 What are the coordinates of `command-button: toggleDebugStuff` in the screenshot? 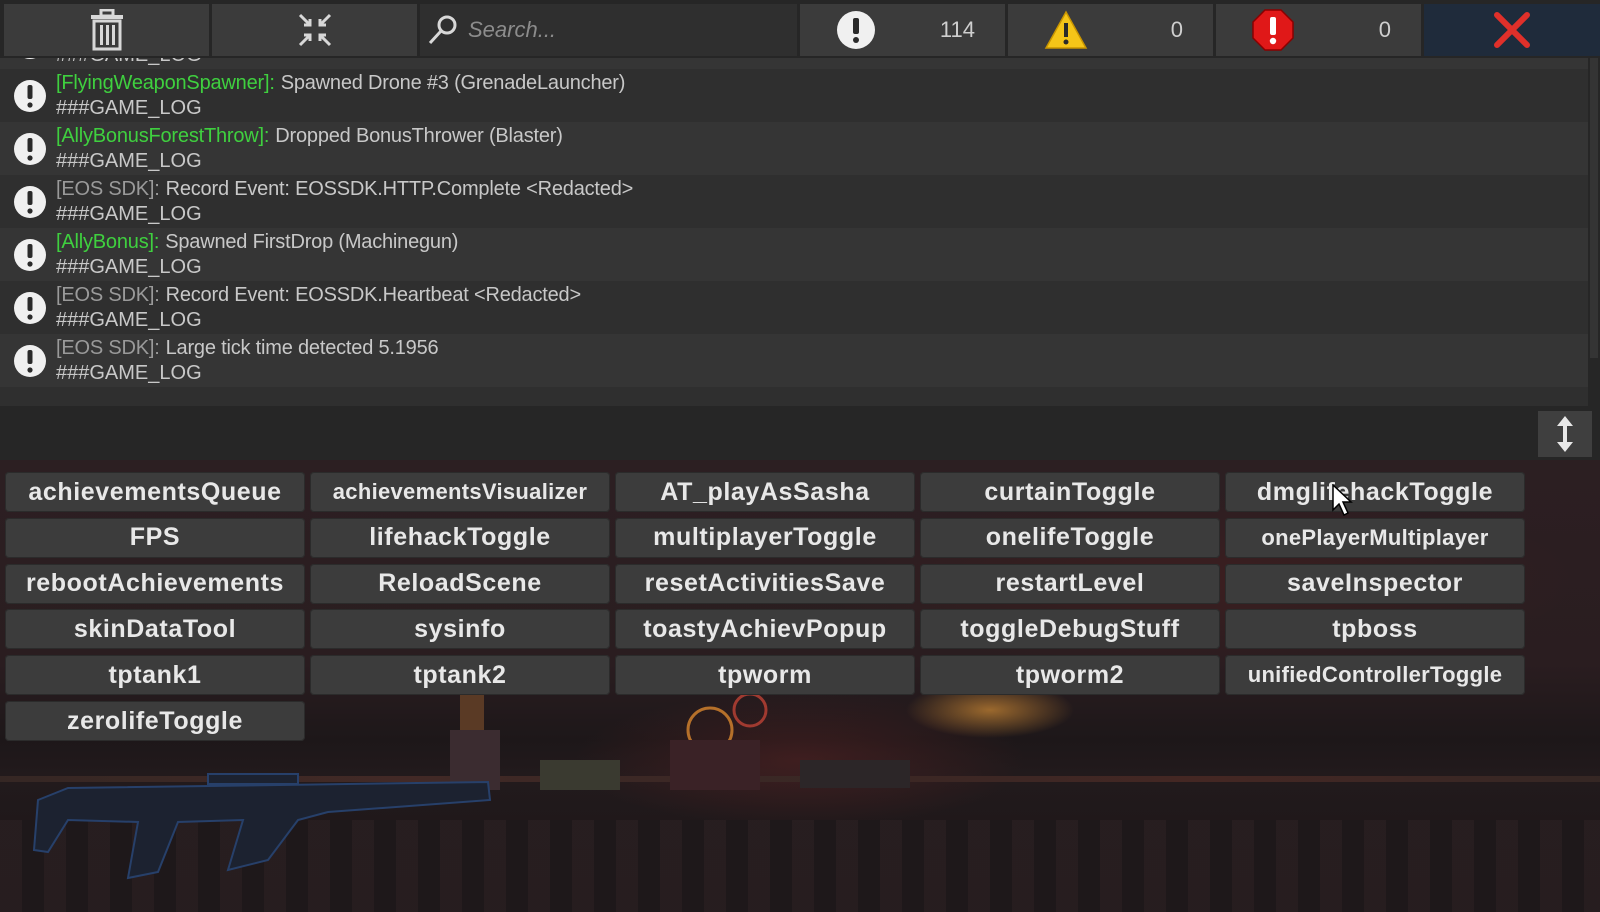 It's located at (1070, 629).